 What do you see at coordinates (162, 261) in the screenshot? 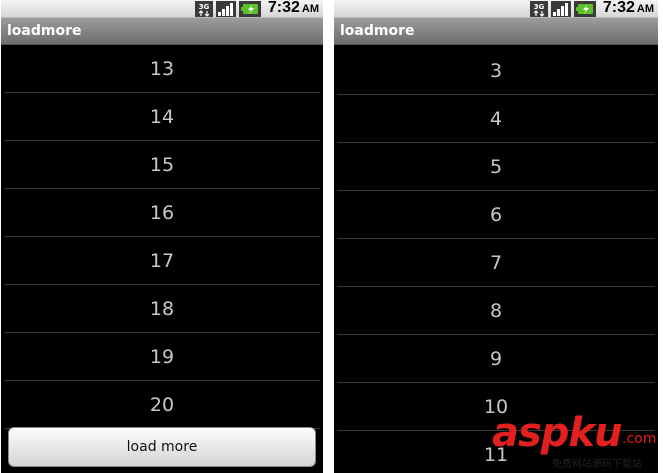
I see `list-item: 17` at bounding box center [162, 261].